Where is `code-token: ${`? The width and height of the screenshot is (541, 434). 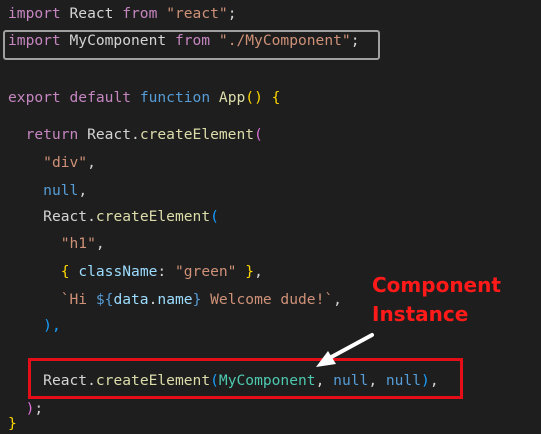
code-token: ${ is located at coordinates (104, 299).